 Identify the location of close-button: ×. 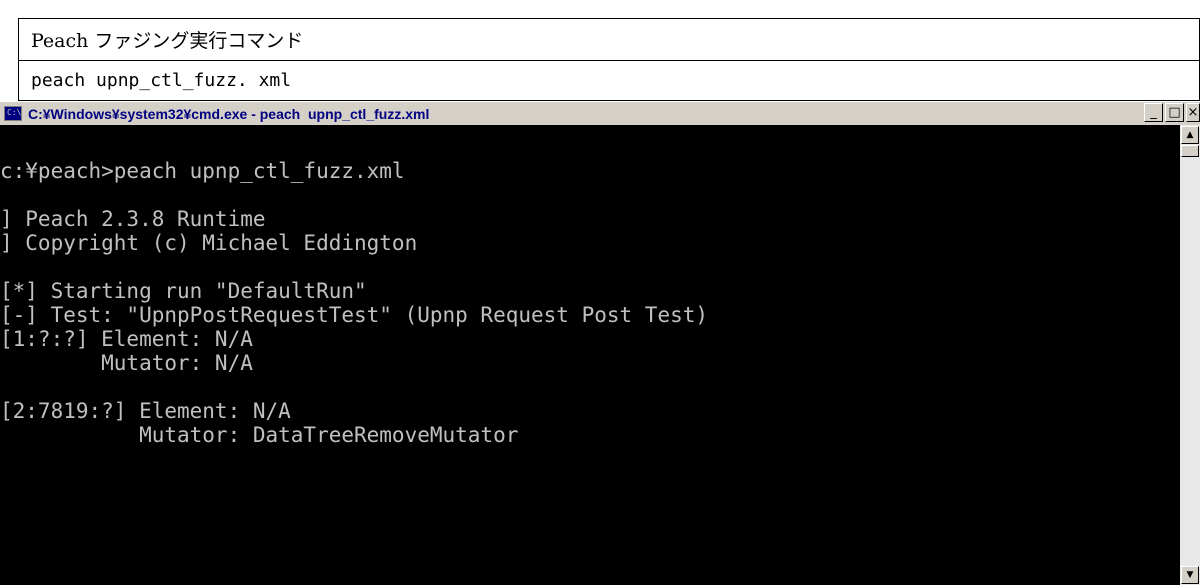
(1193, 112).